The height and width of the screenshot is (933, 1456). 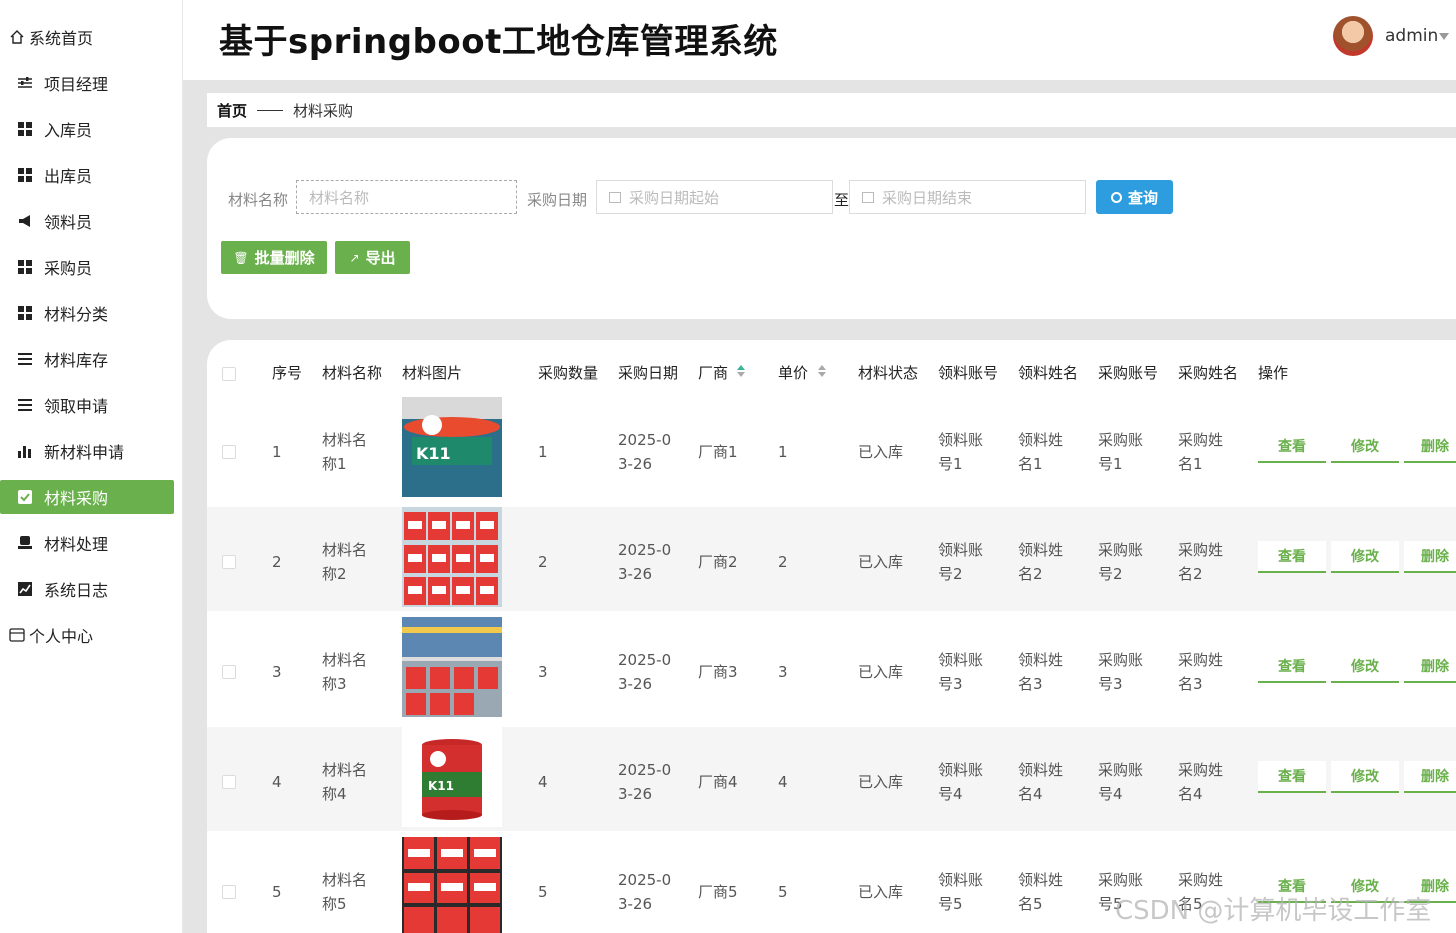 What do you see at coordinates (50, 37) in the screenshot?
I see `sidebar-item-home: 系统首页` at bounding box center [50, 37].